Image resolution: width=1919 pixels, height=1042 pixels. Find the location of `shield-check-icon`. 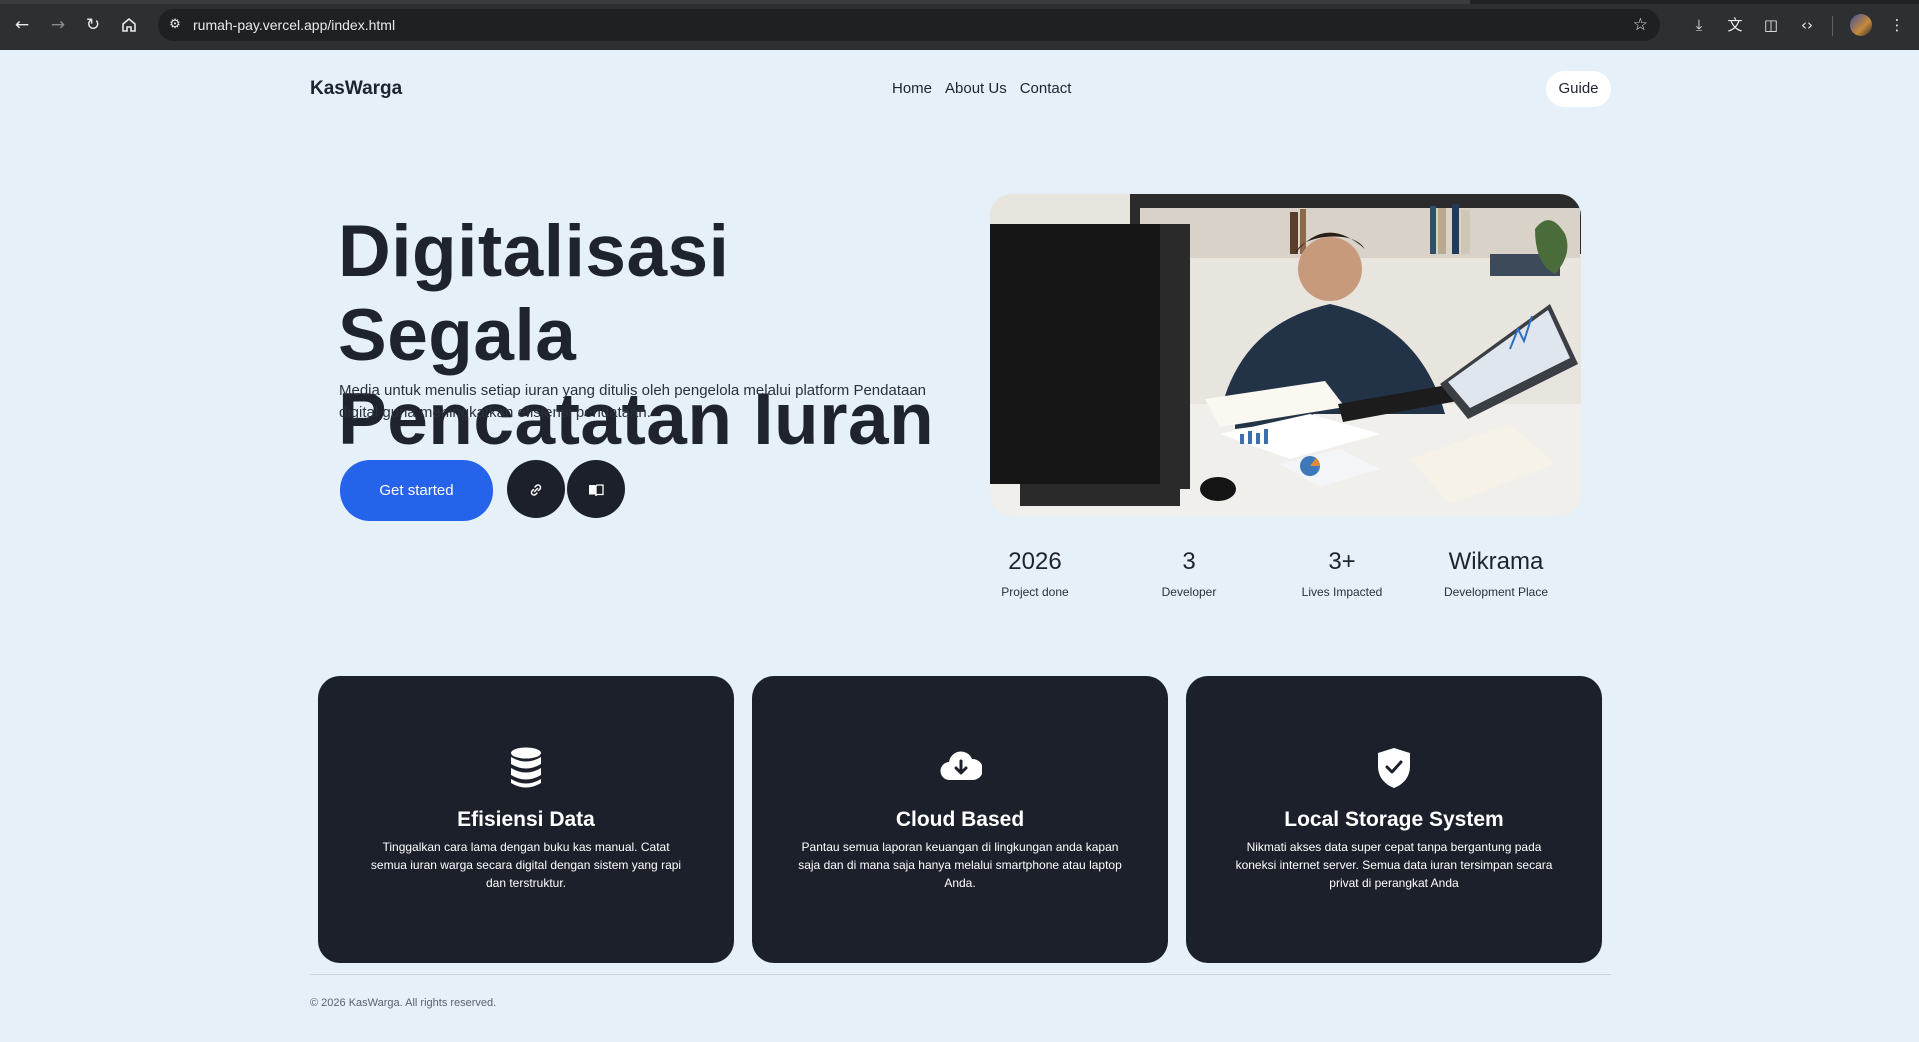

shield-check-icon is located at coordinates (1394, 768).